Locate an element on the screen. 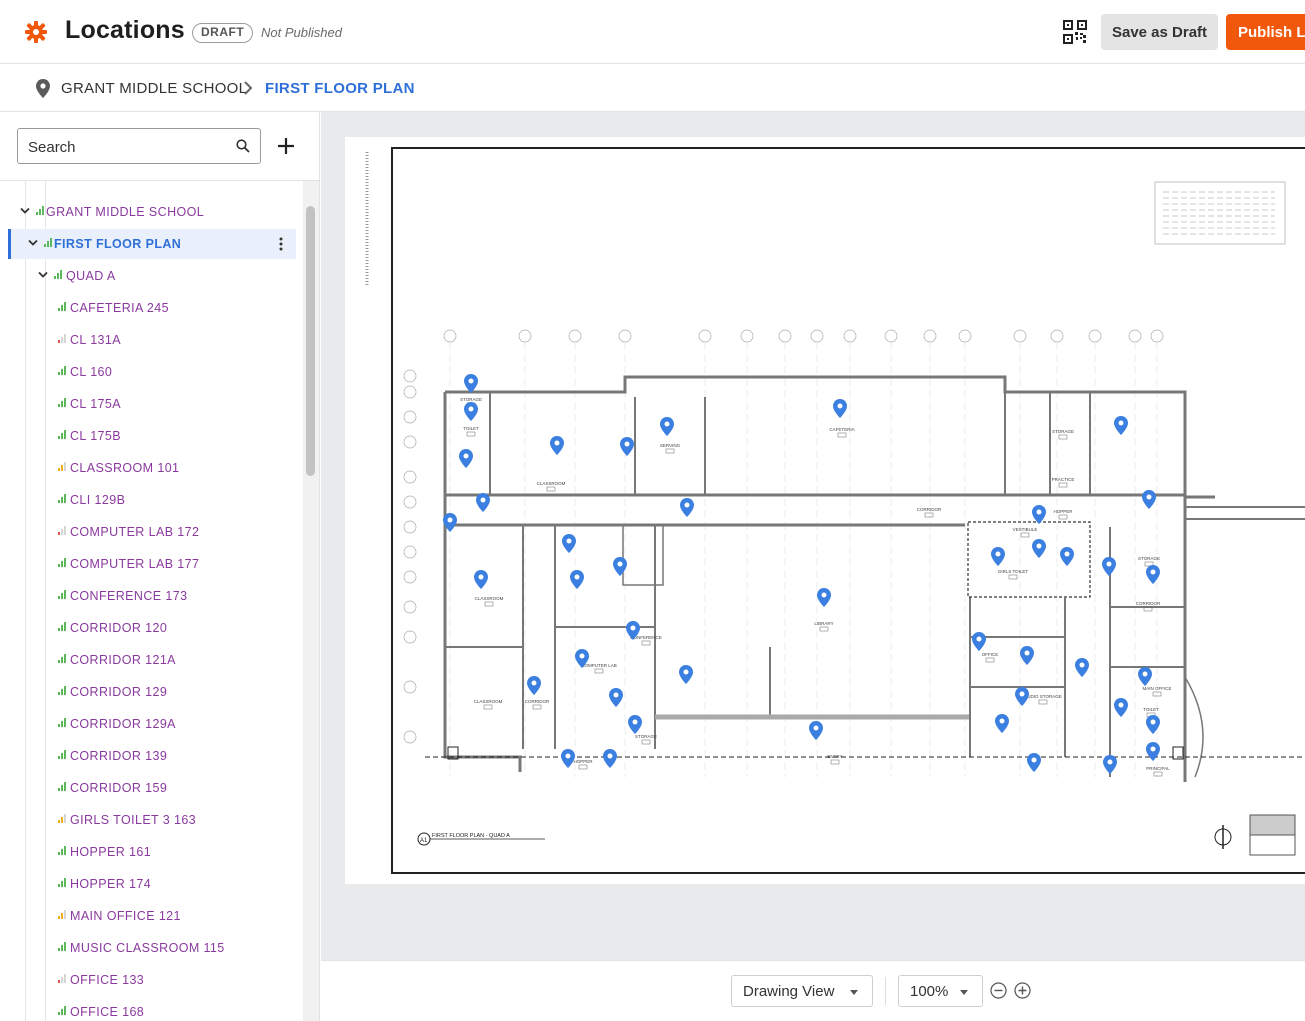 This screenshot has width=1305, height=1021. tree-item: COMPUTER LAB 177 is located at coordinates (152, 564).